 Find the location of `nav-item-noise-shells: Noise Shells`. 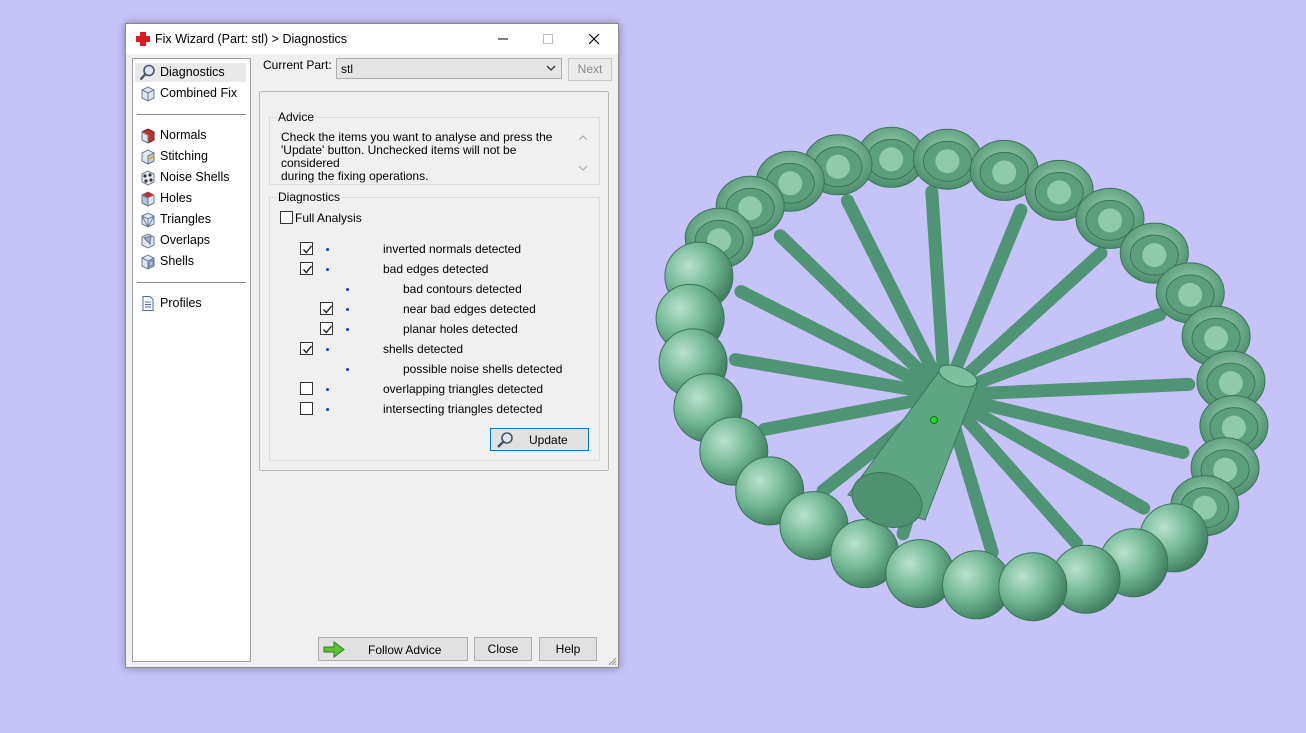

nav-item-noise-shells: Noise Shells is located at coordinates (190, 177).